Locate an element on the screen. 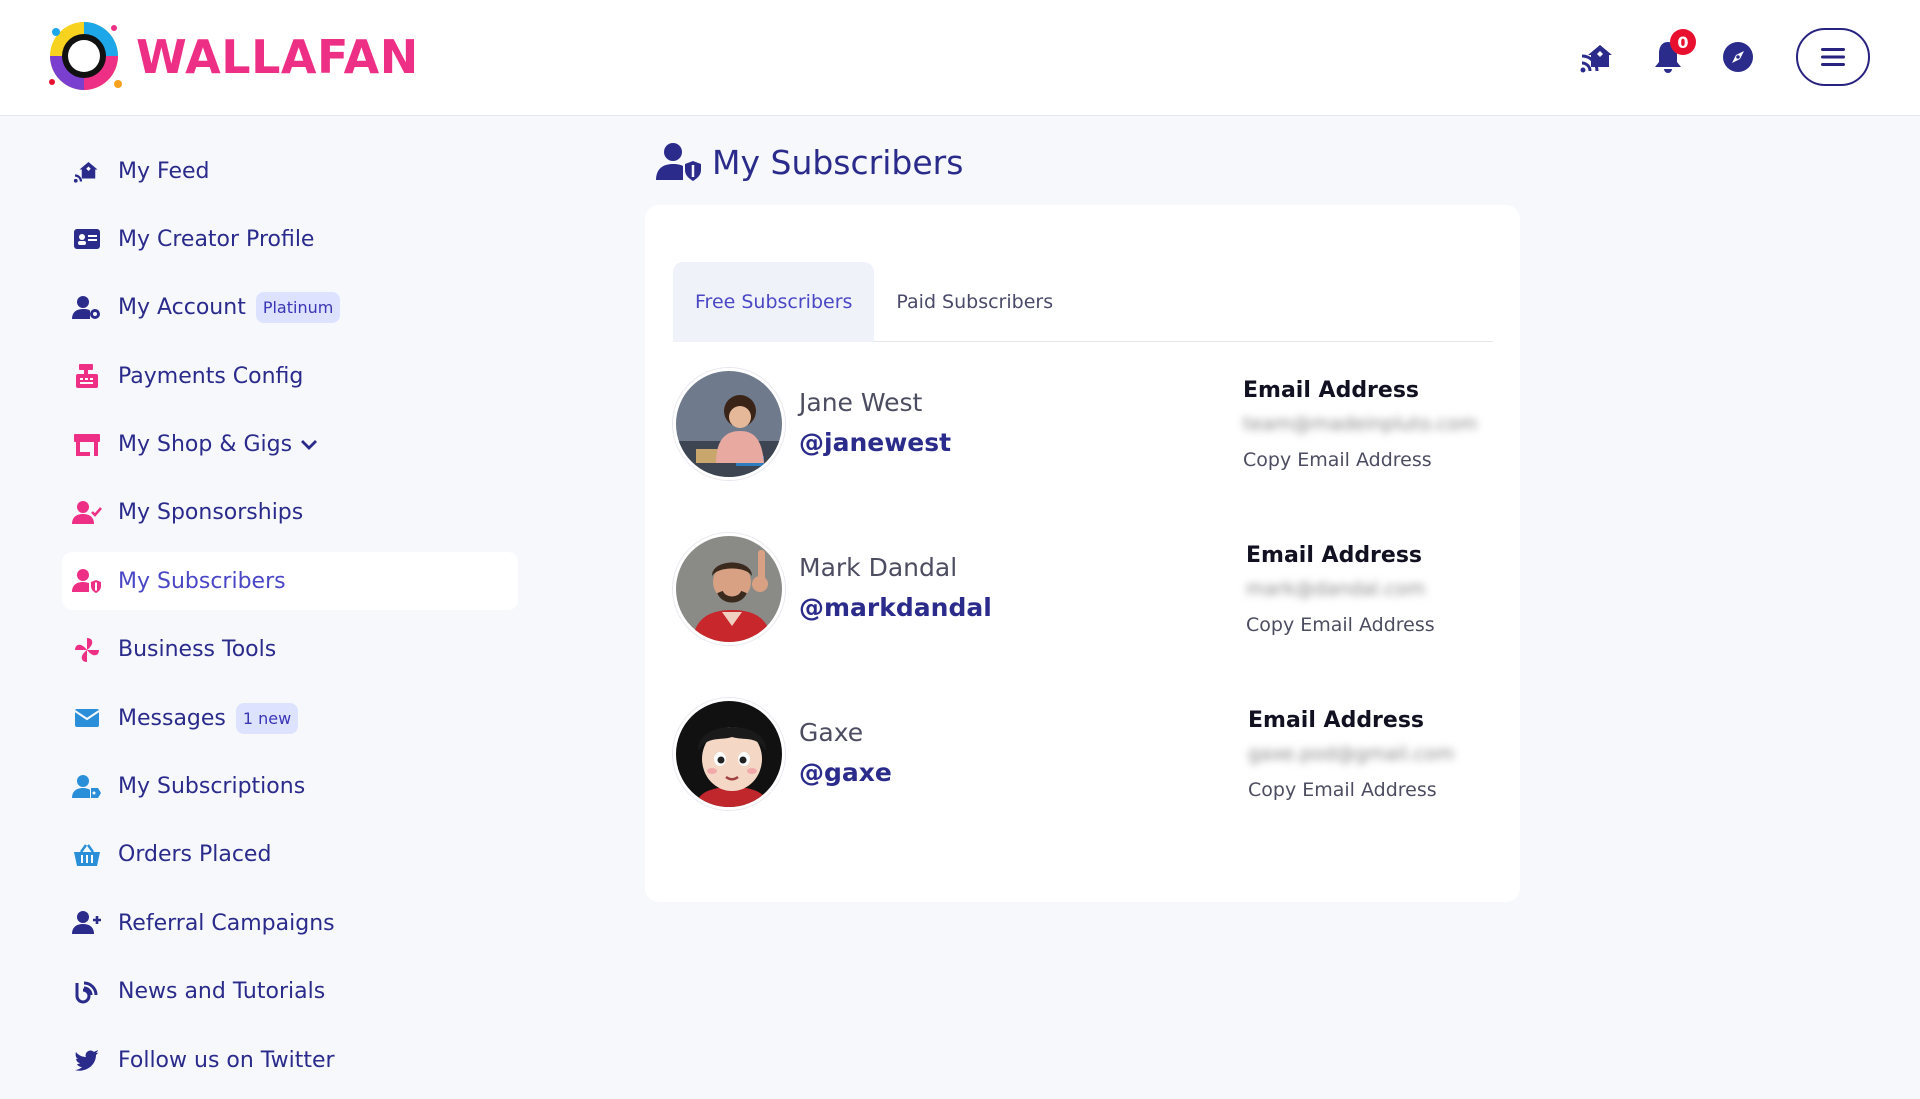 The image size is (1920, 1099). user-gear-icon is located at coordinates (87, 308).